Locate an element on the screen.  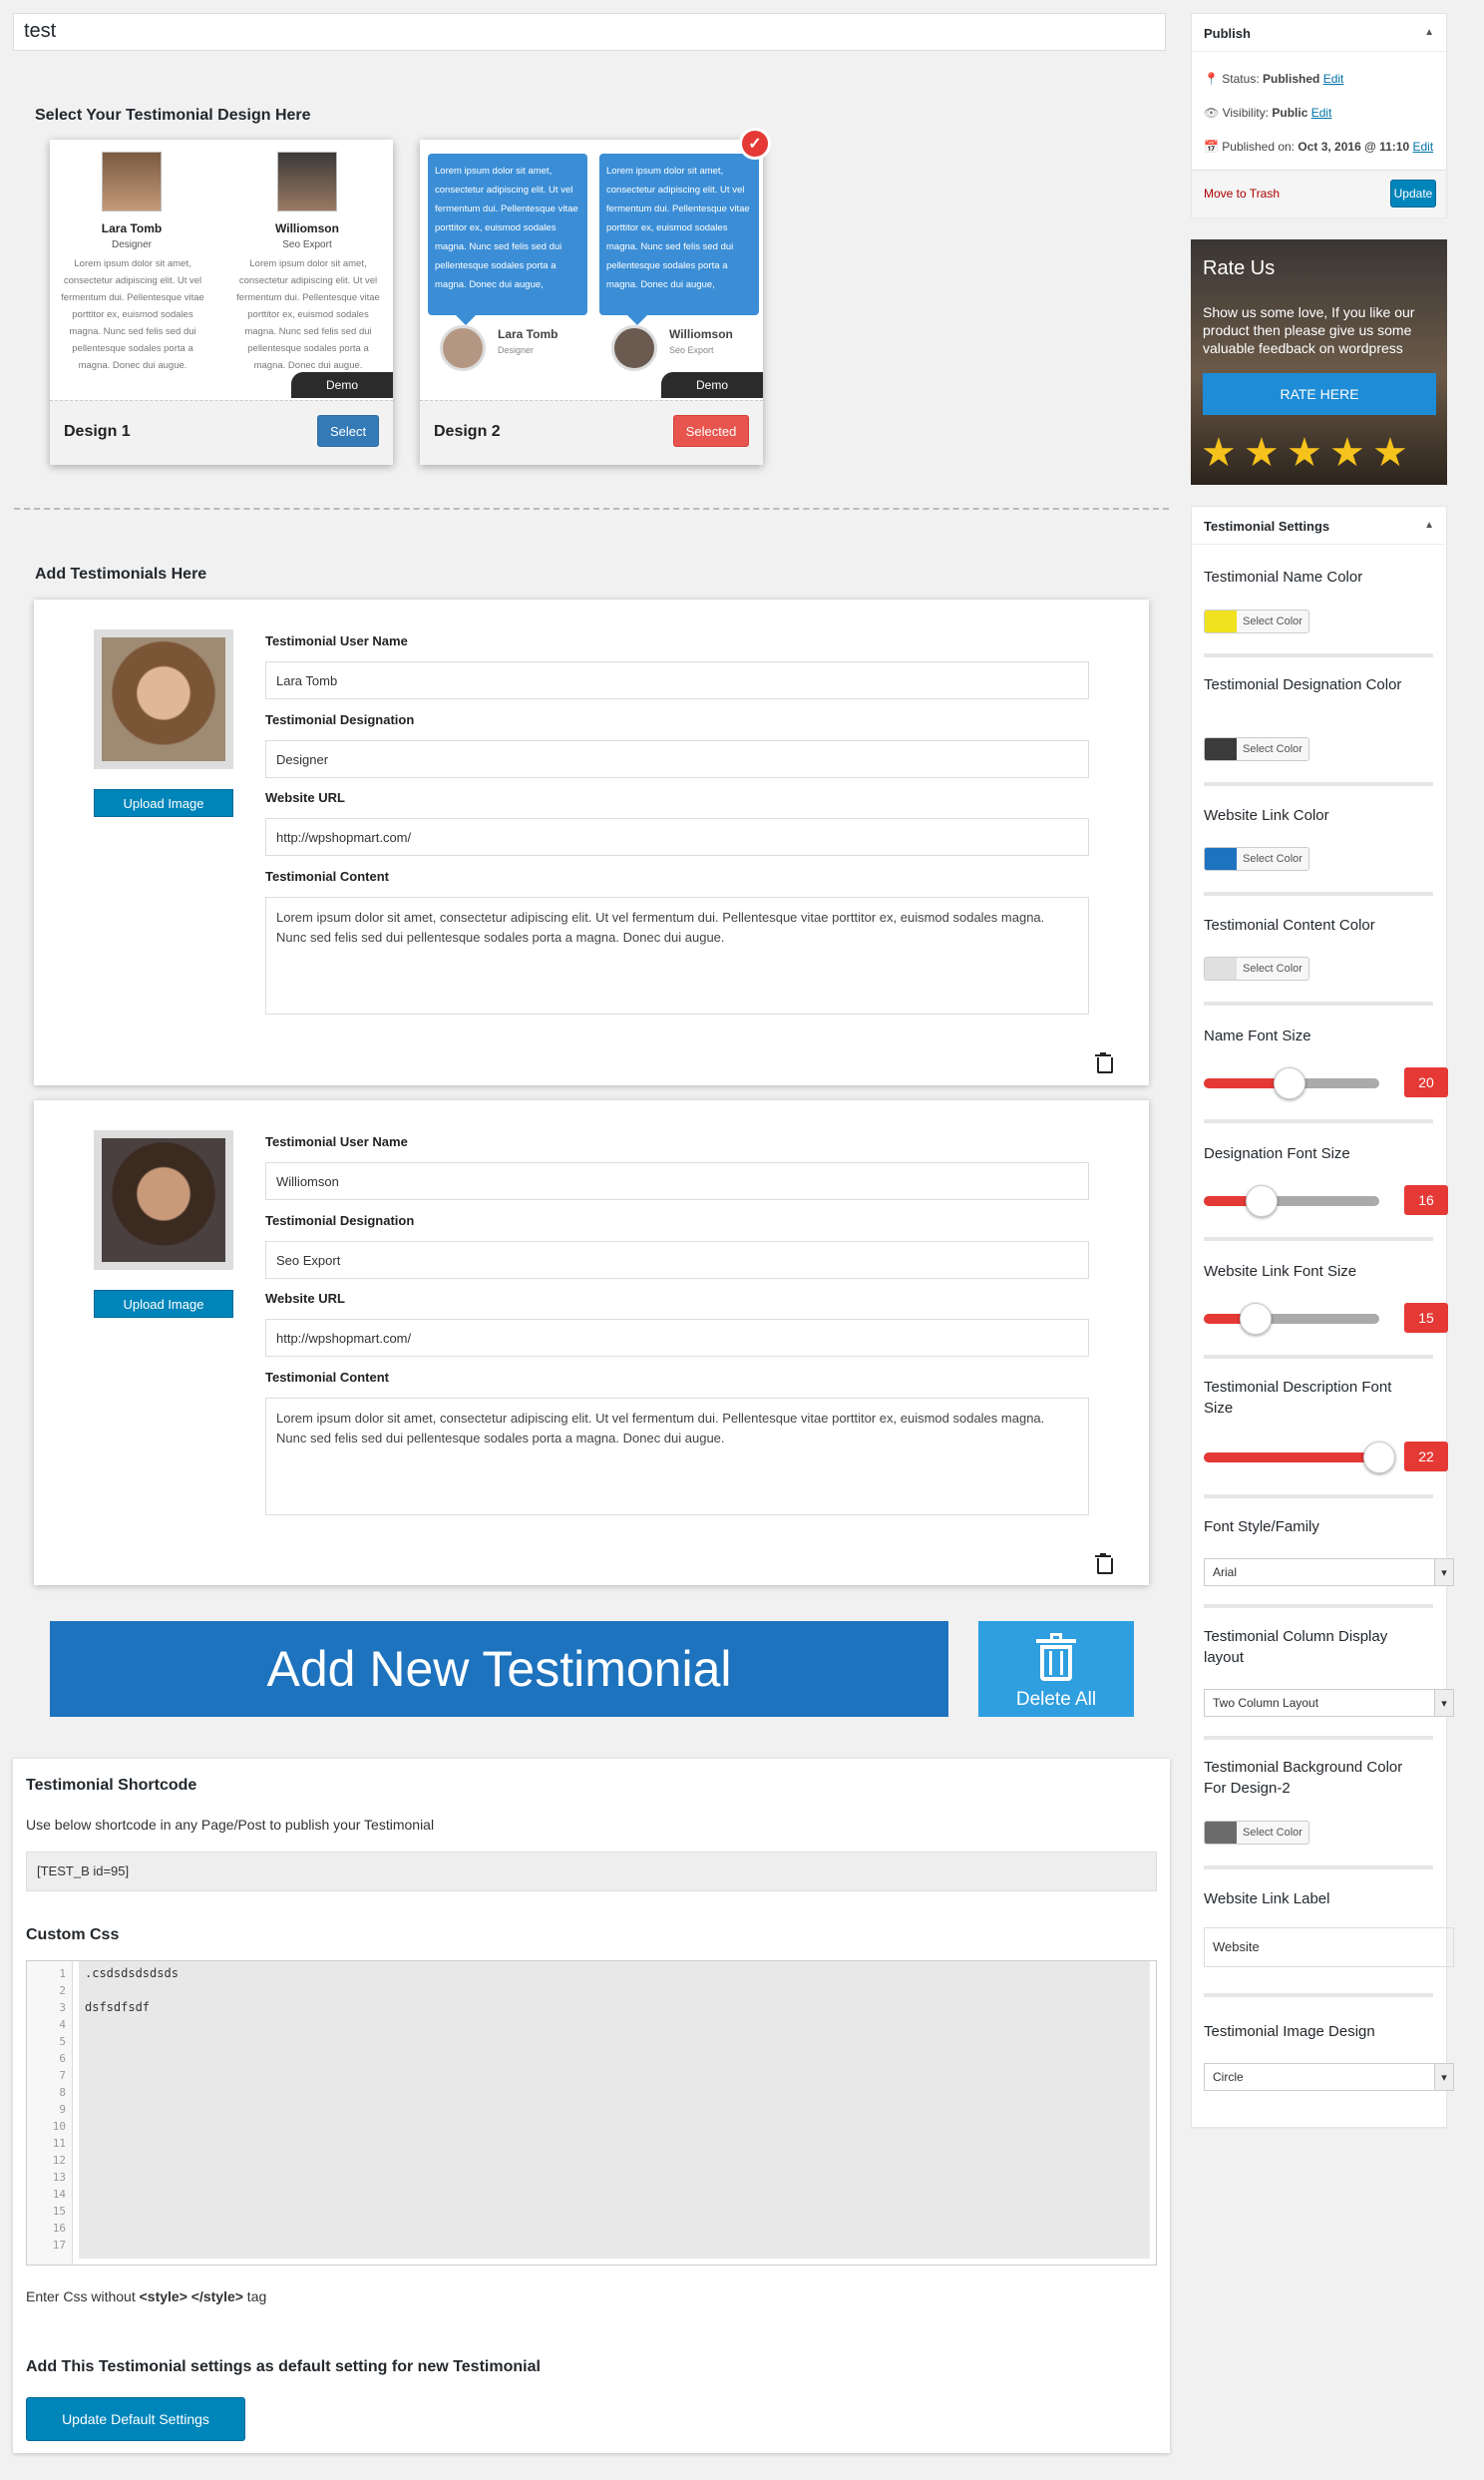
star-icon: ★ is located at coordinates (1262, 453).